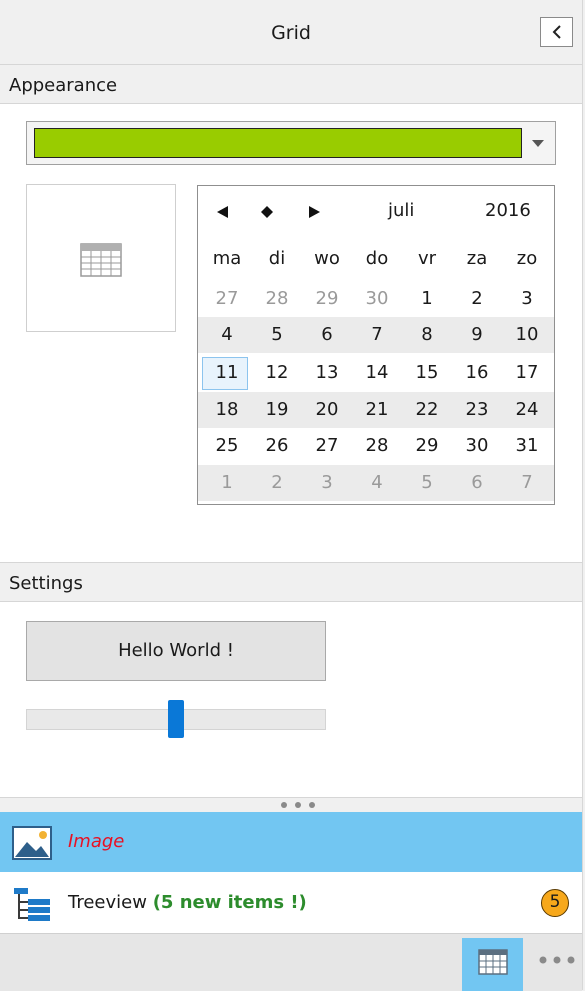 This screenshot has height=991, width=585. What do you see at coordinates (427, 258) in the screenshot?
I see `day-of-week-label: vr` at bounding box center [427, 258].